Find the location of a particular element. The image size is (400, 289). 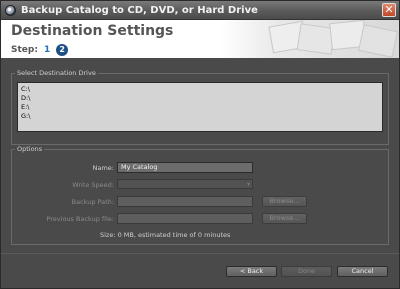

size-estimate: Size: 0 MB, estimated time of 0 minutes is located at coordinates (165, 235).